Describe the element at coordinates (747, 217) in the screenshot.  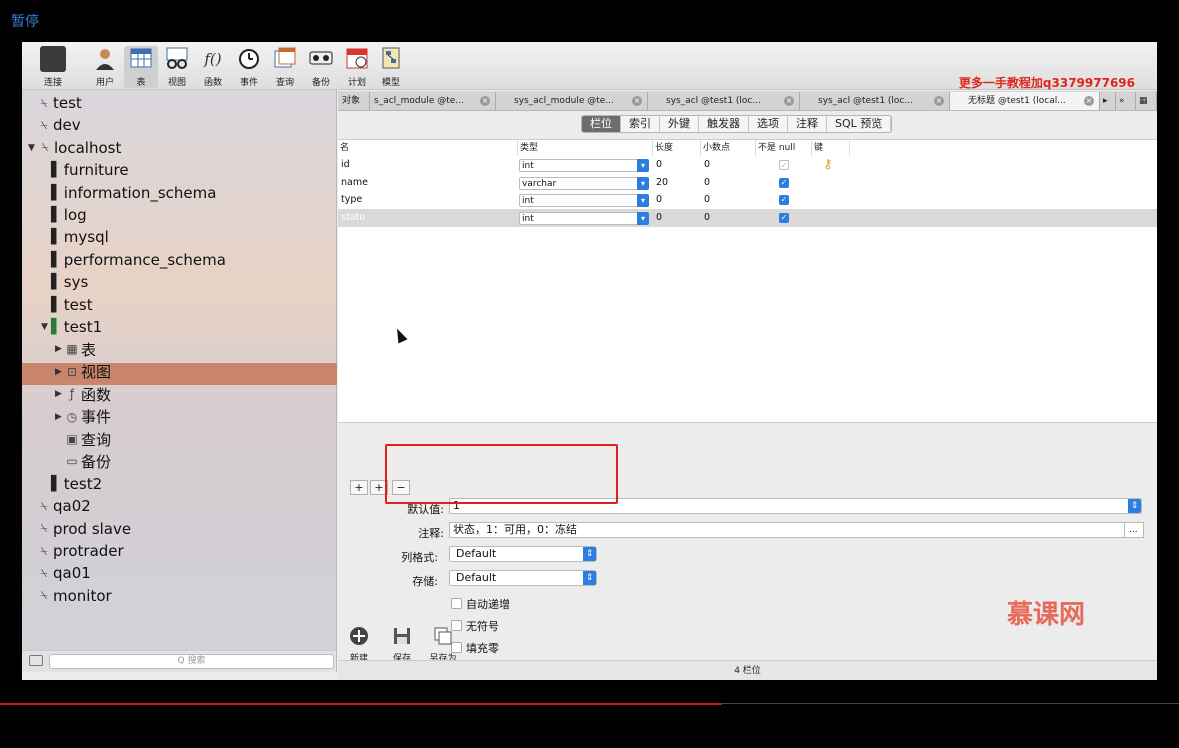
I see `table-row: statu int 0 0 ✓` at that location.